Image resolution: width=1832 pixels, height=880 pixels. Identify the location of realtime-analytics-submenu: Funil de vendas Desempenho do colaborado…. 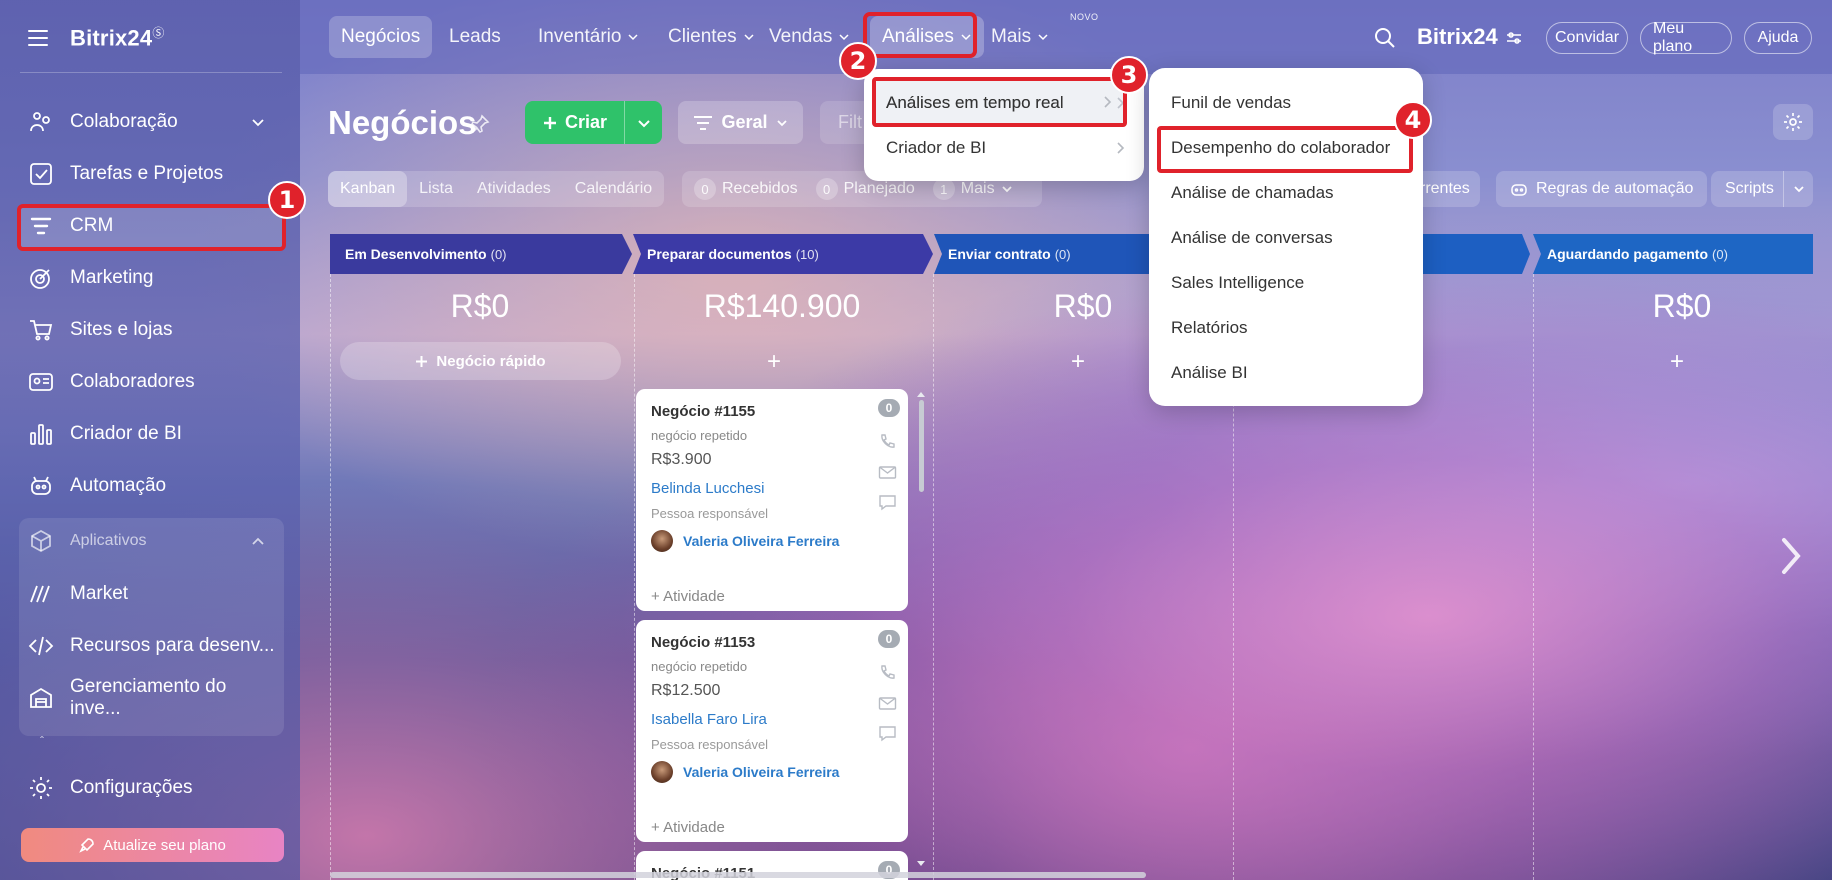
(1286, 237).